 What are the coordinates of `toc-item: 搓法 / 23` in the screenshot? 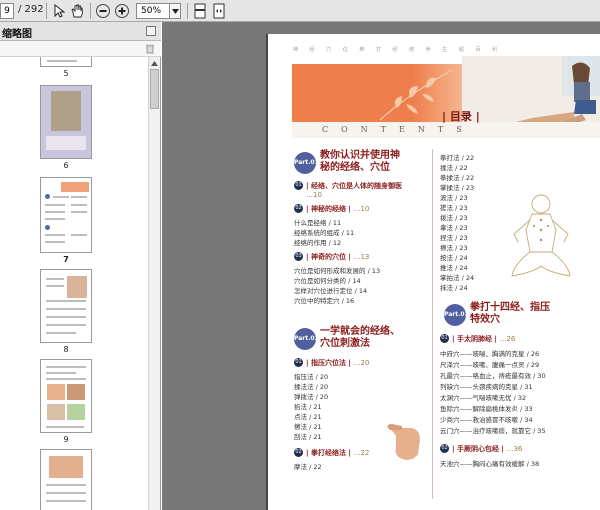 It's located at (454, 207).